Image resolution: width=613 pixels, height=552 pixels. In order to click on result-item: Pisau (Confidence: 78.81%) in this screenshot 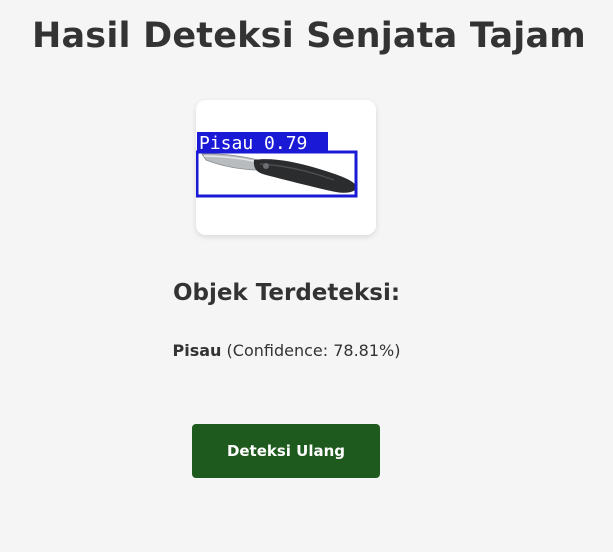, I will do `click(286, 350)`.